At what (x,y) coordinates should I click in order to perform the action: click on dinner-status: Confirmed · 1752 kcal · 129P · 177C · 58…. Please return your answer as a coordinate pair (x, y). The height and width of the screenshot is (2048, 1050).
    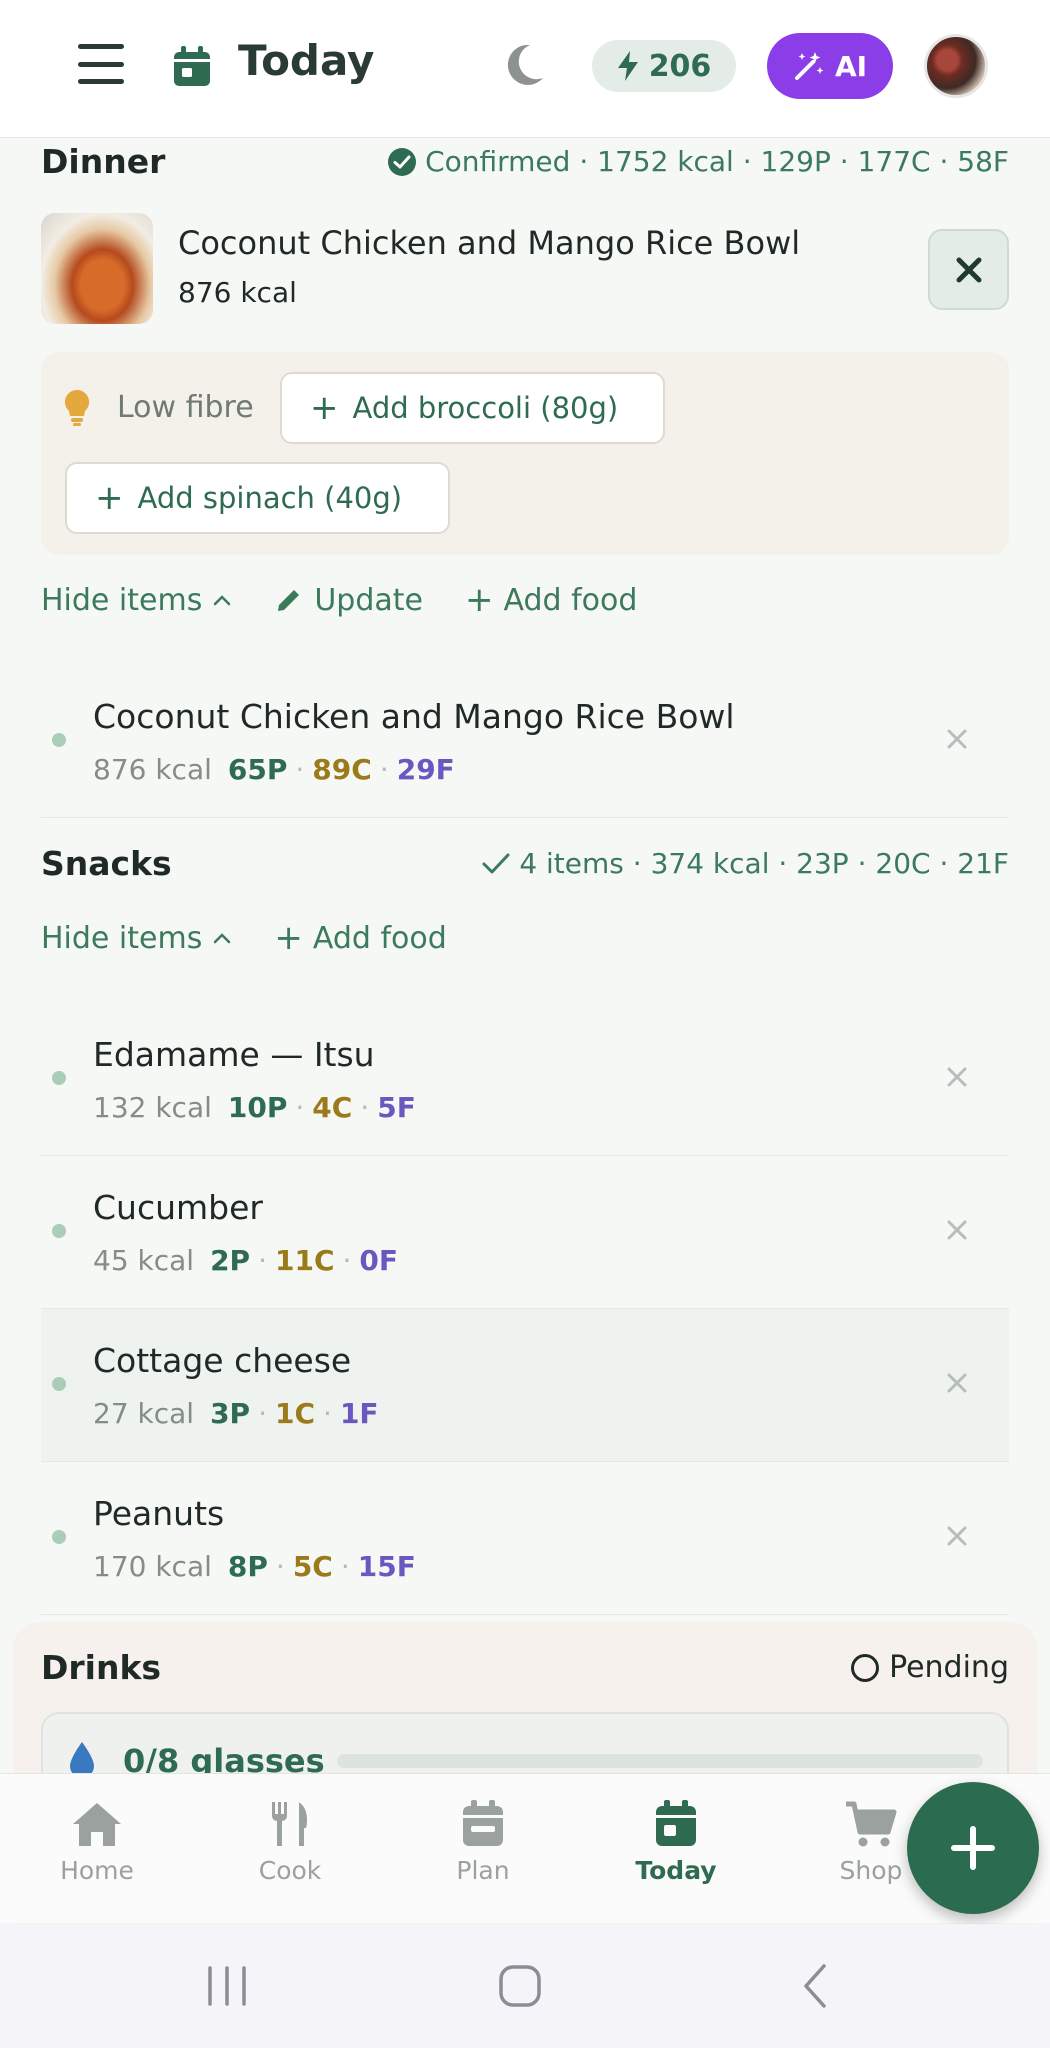
    Looking at the image, I should click on (698, 161).